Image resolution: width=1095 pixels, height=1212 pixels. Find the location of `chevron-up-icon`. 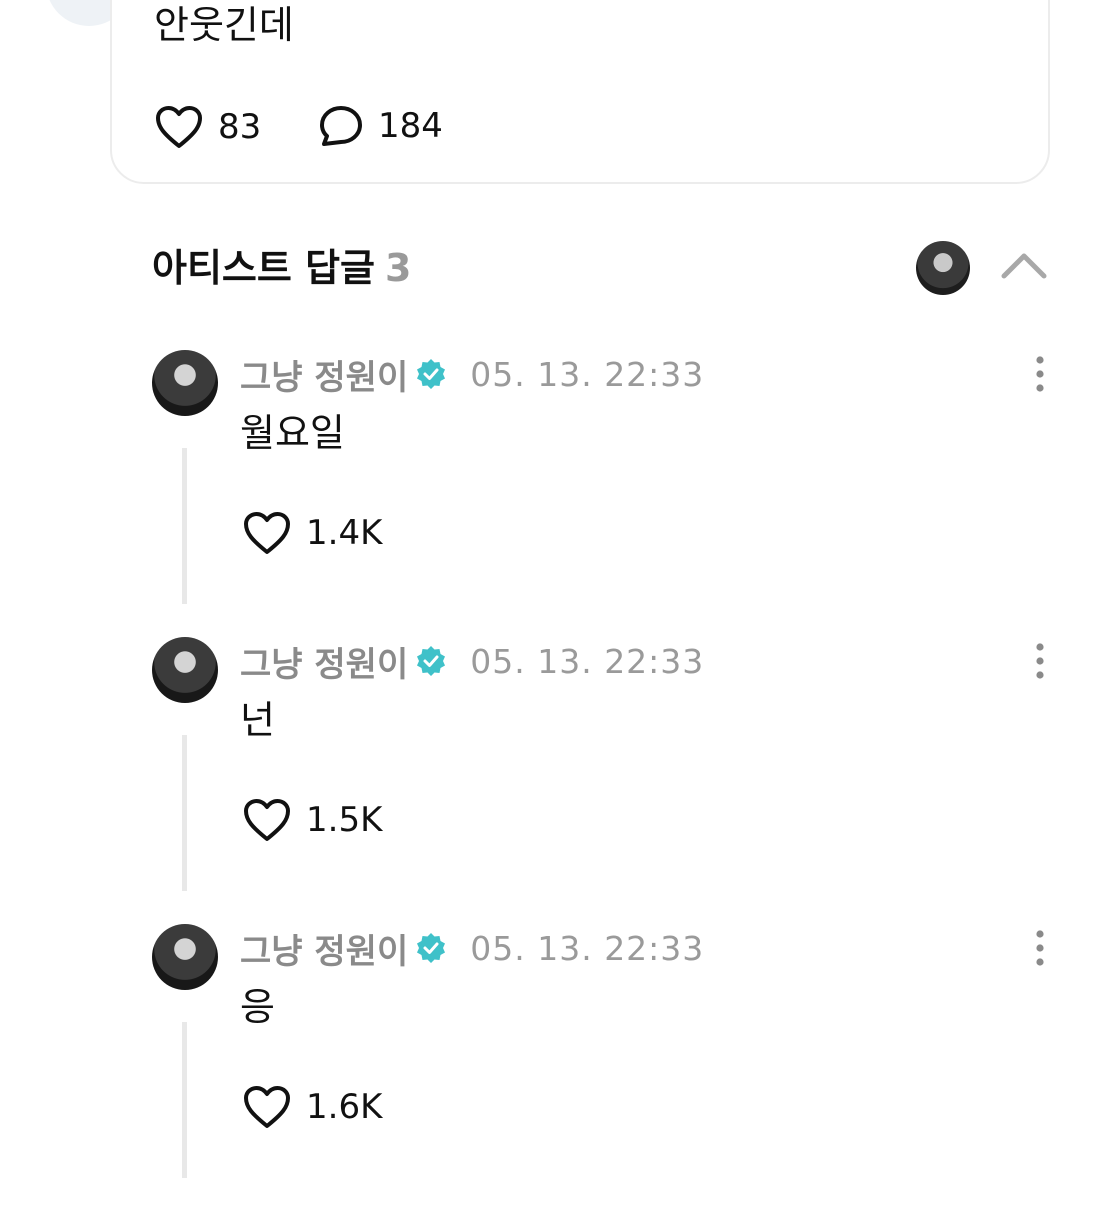

chevron-up-icon is located at coordinates (1024, 266).